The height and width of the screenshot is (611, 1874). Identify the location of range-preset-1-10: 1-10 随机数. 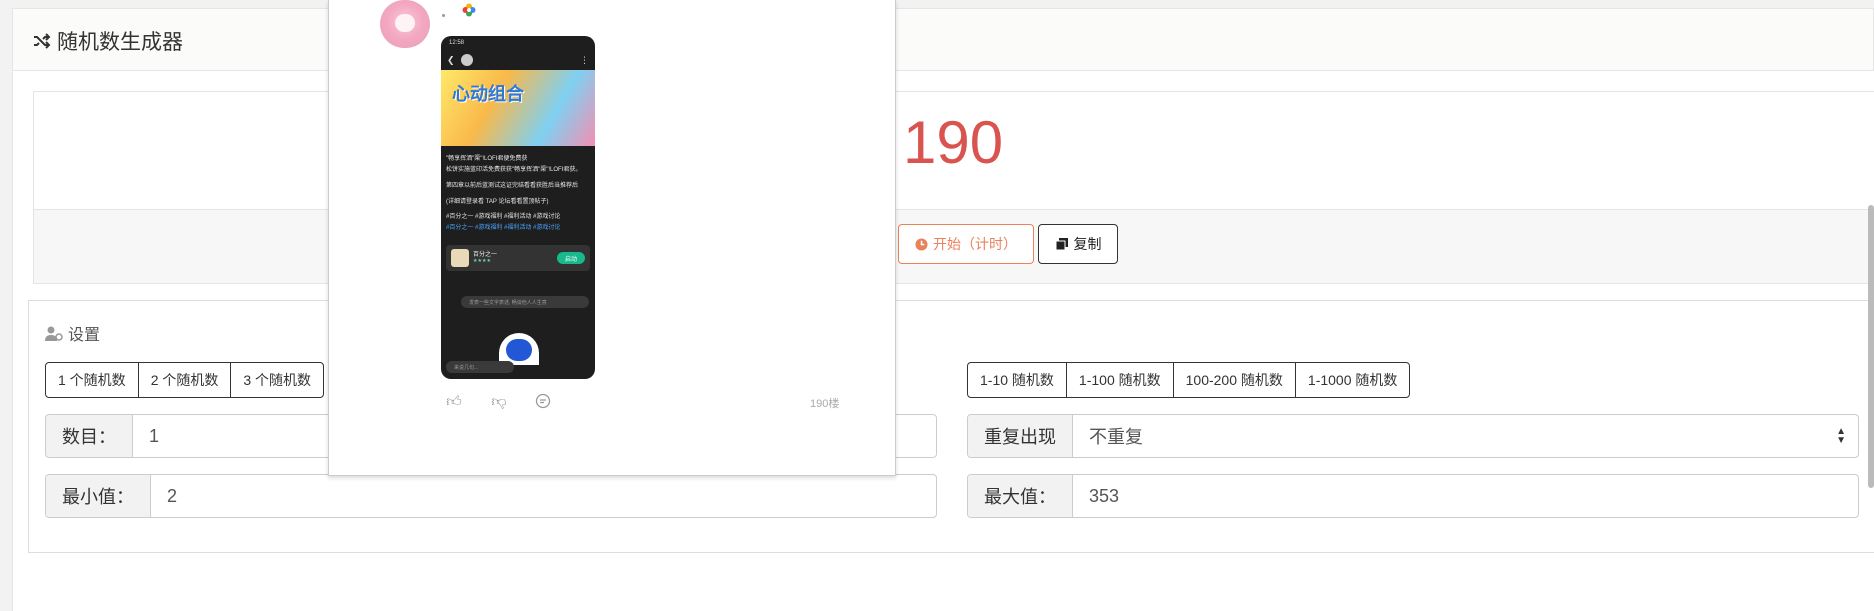
(1017, 380).